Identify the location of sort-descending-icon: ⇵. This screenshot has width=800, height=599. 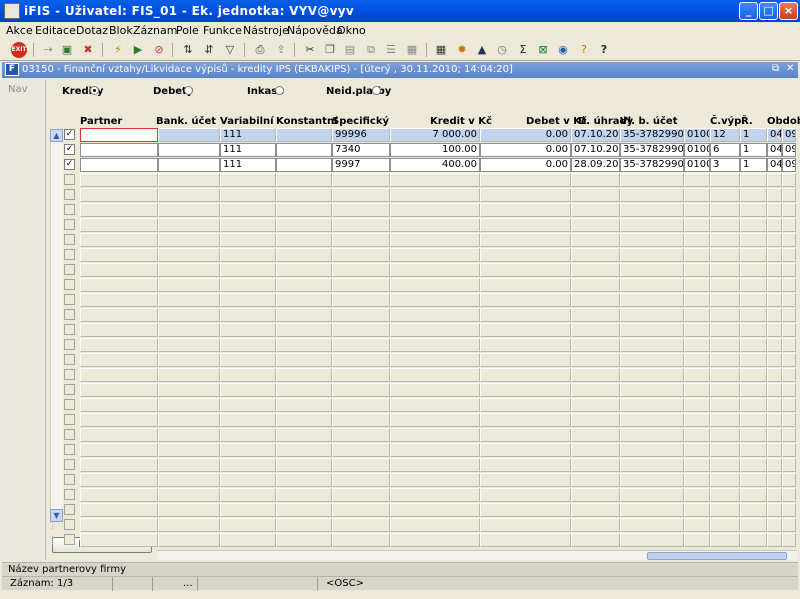
(209, 50).